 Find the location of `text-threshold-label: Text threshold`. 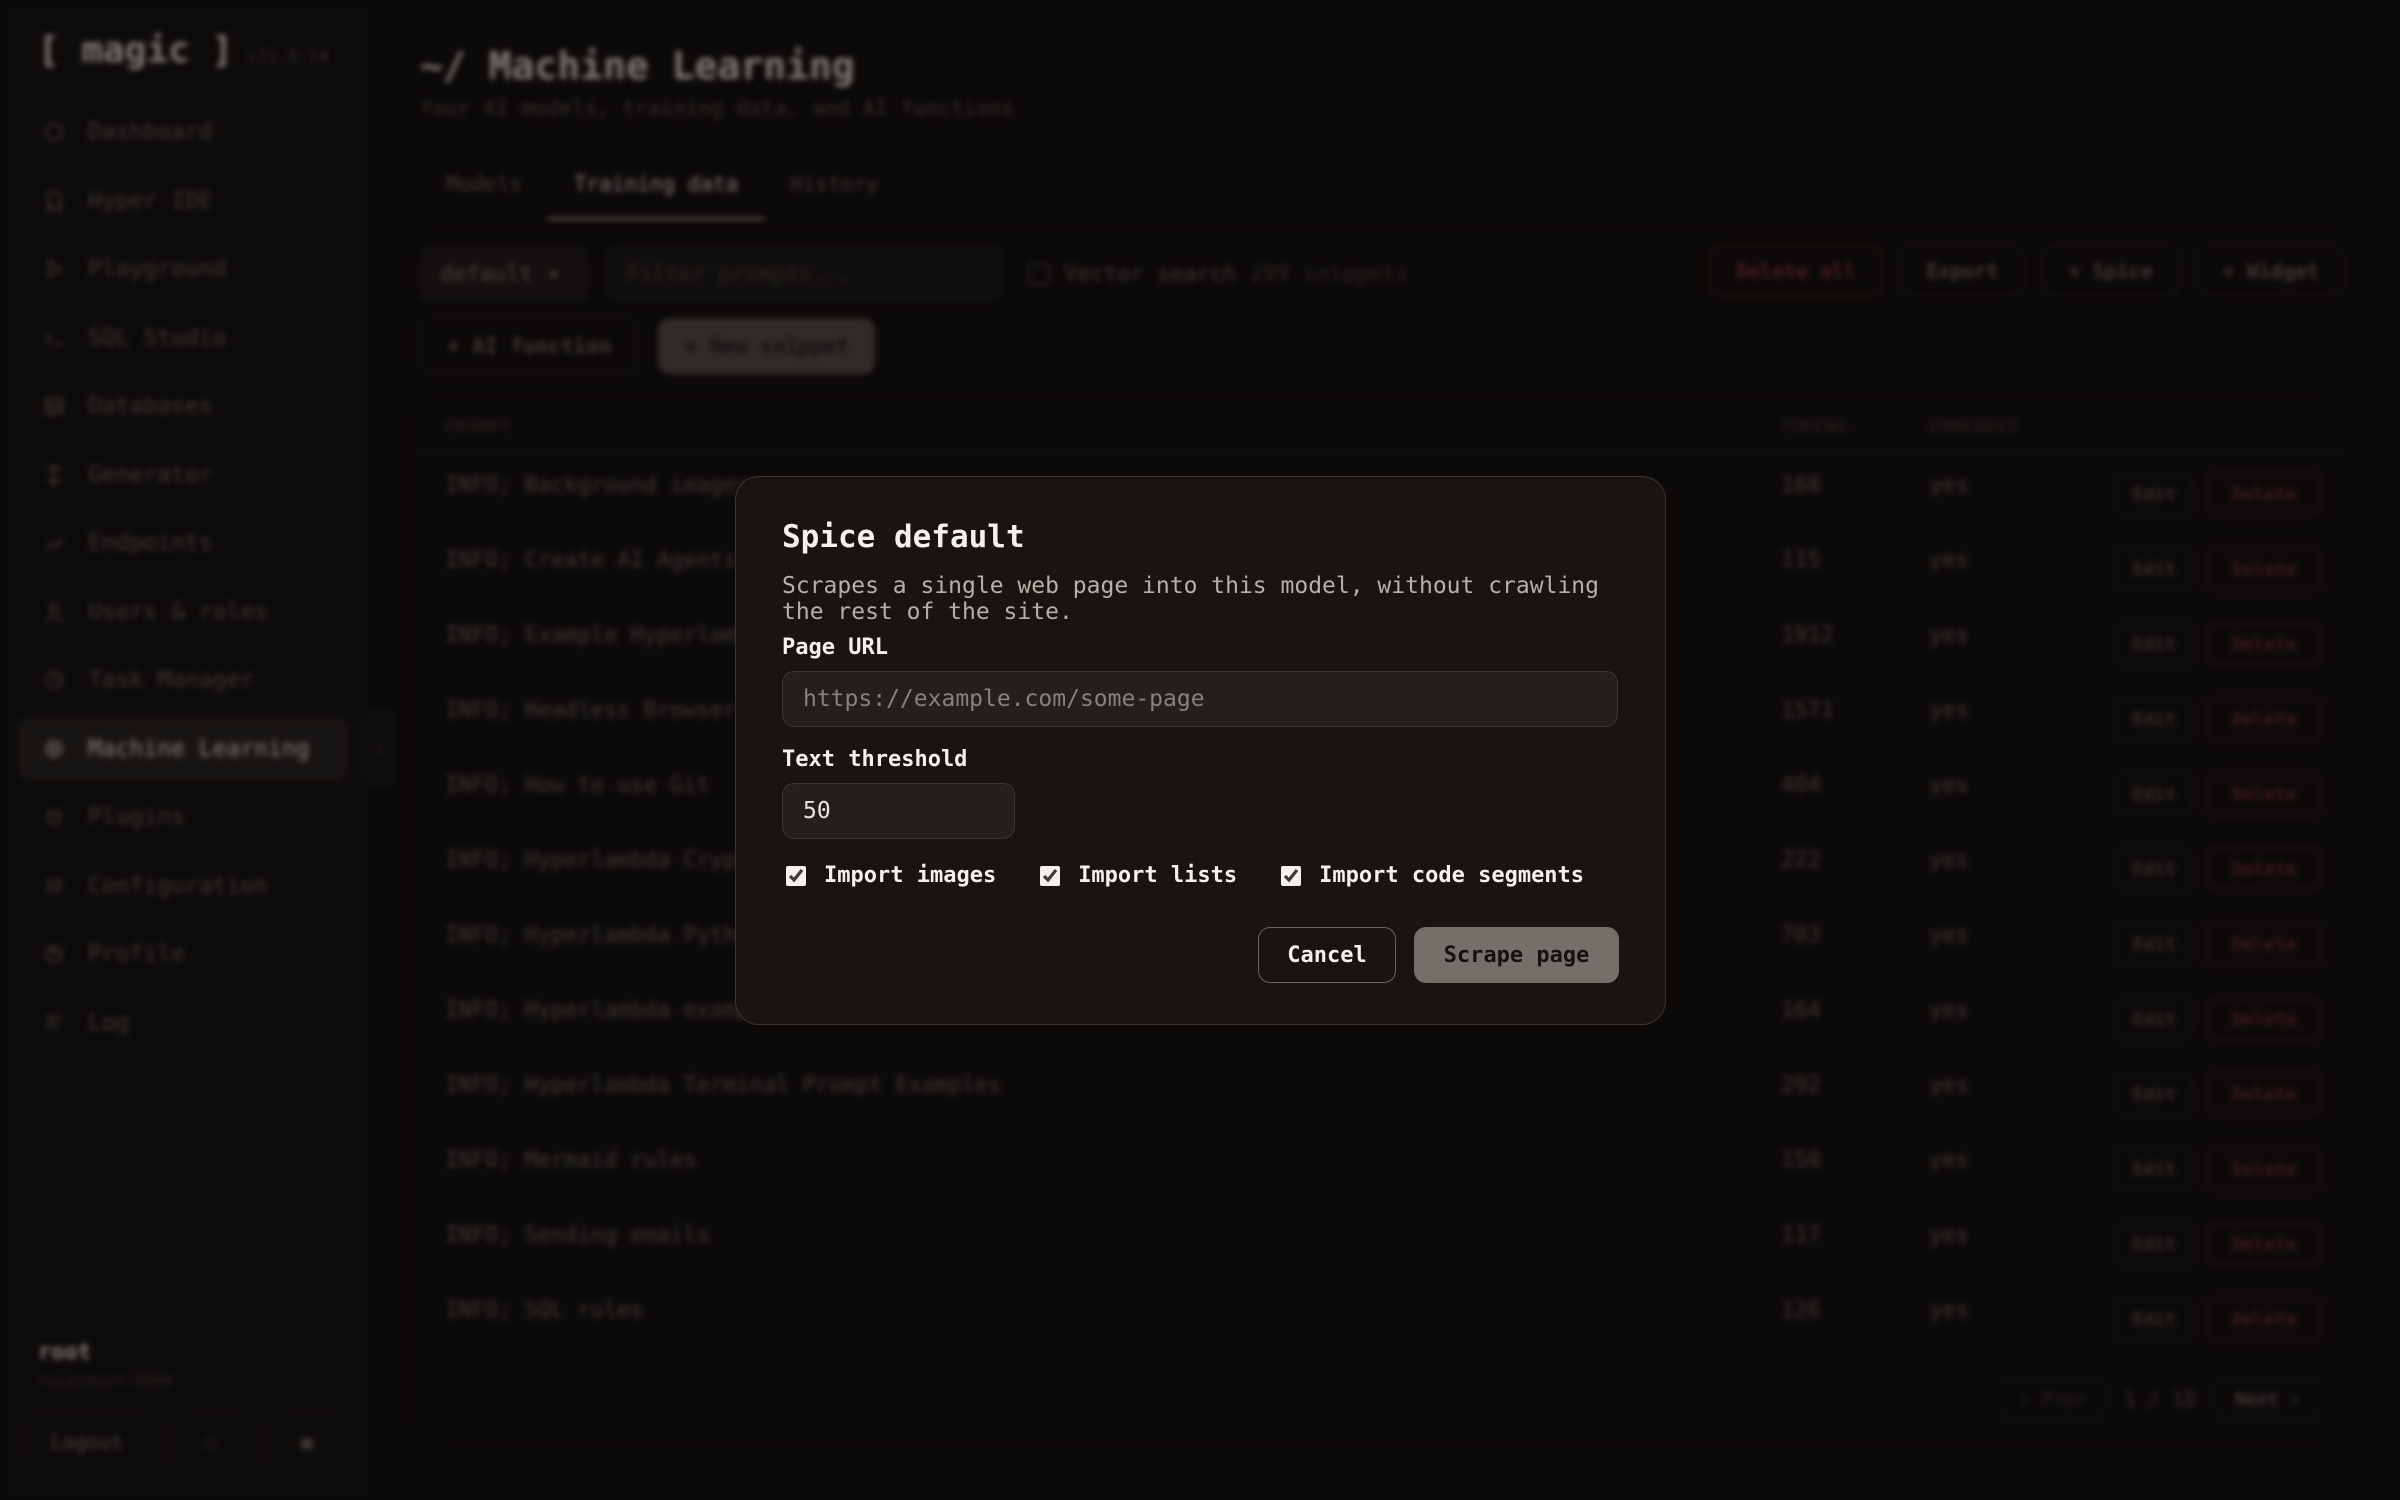

text-threshold-label: Text threshold is located at coordinates (875, 759).